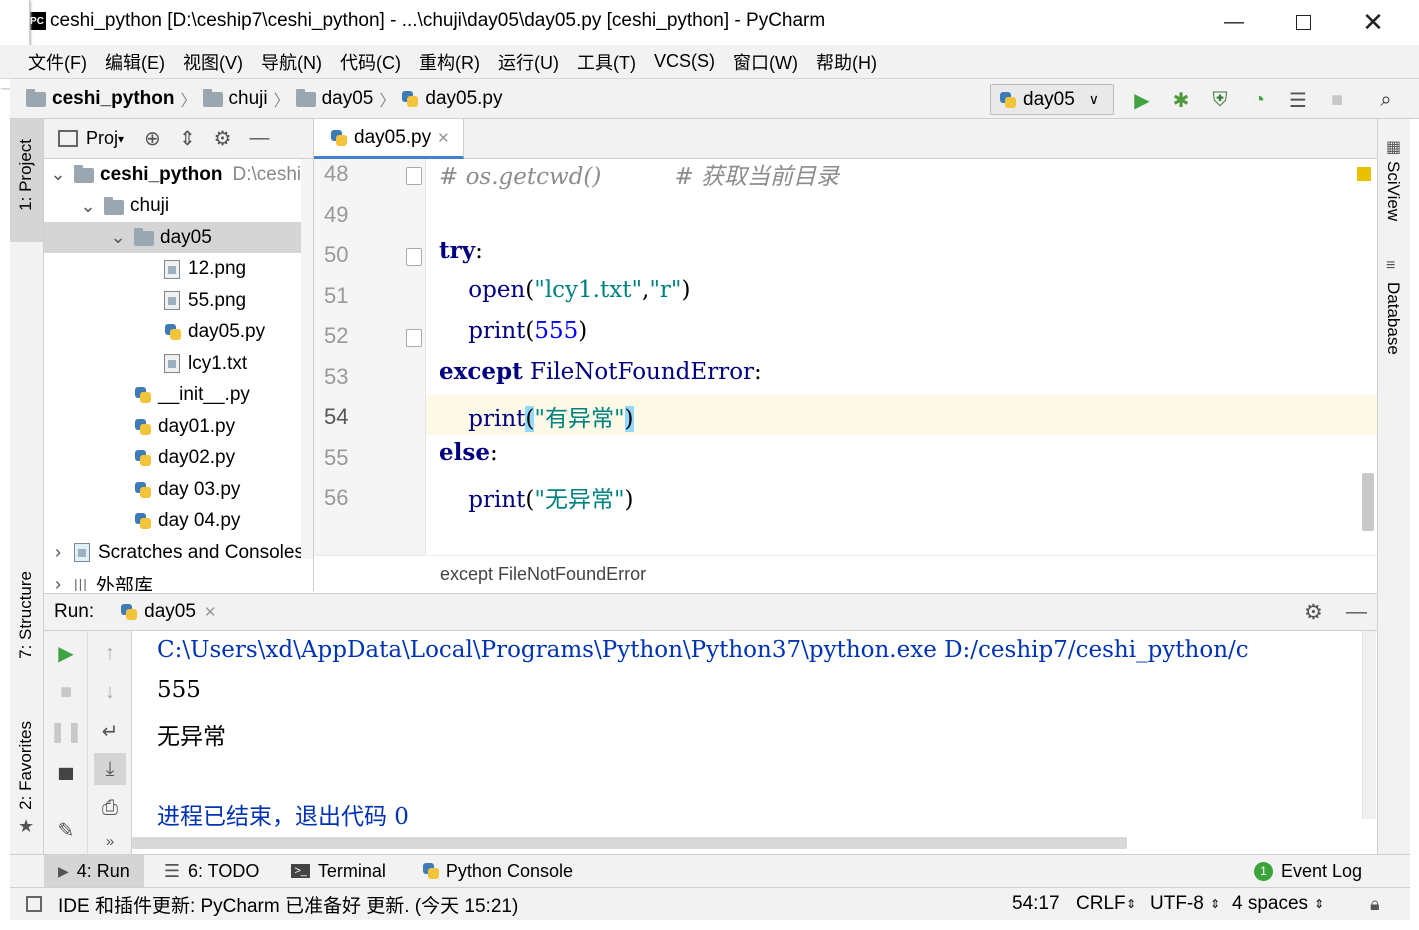 The width and height of the screenshot is (1419, 930). I want to click on structure-tool-tab: 7: Structure, so click(26, 615).